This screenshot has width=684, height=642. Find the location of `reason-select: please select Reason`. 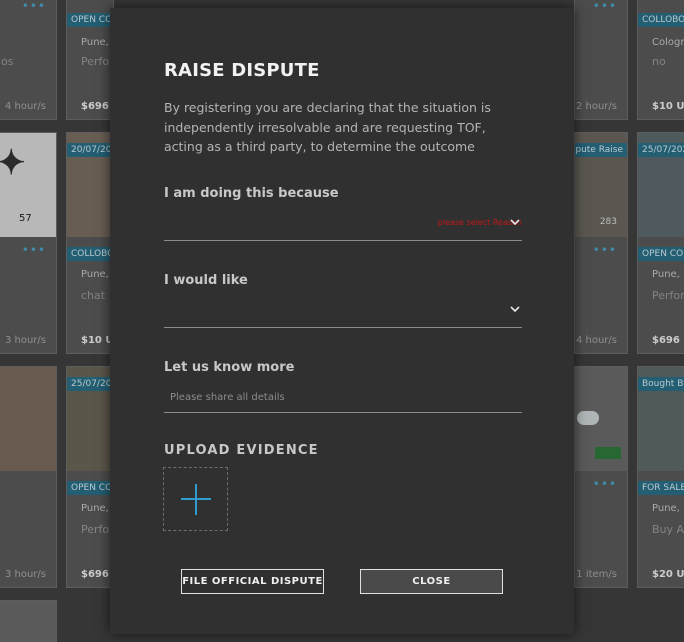

reason-select: please select Reason is located at coordinates (343, 223).